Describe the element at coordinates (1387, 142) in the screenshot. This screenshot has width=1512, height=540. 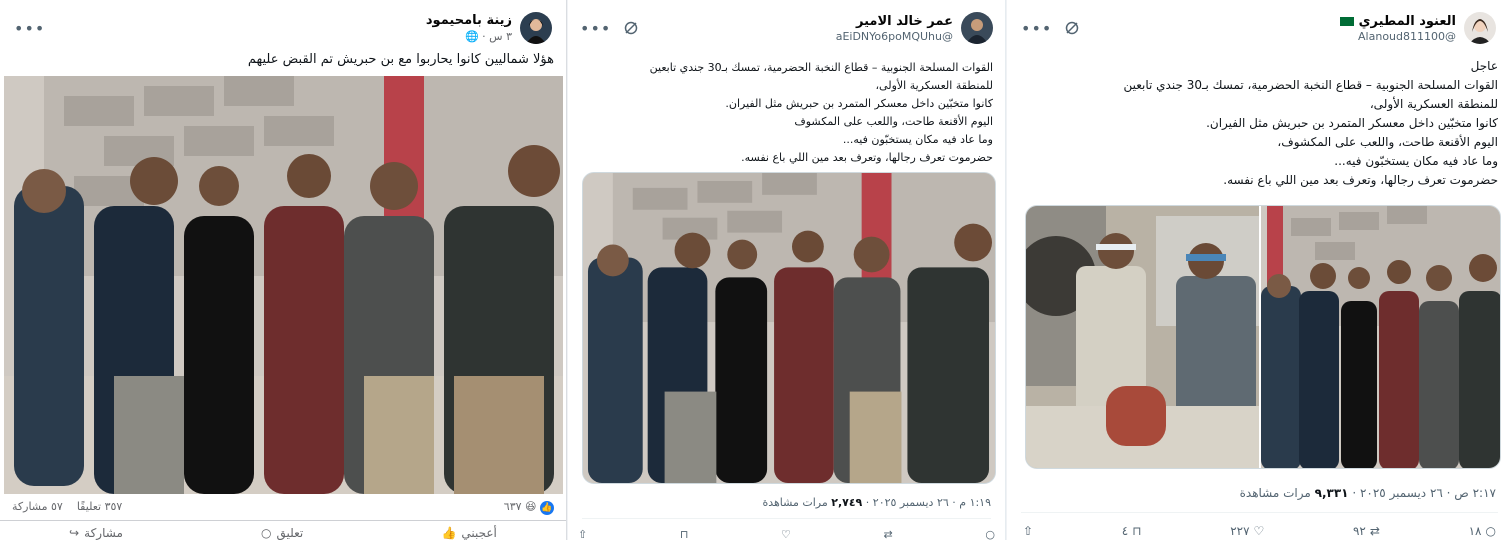
I see `tweet-line: اليوم الأقنعة طاحت، واللعب على المكشوف،` at that location.